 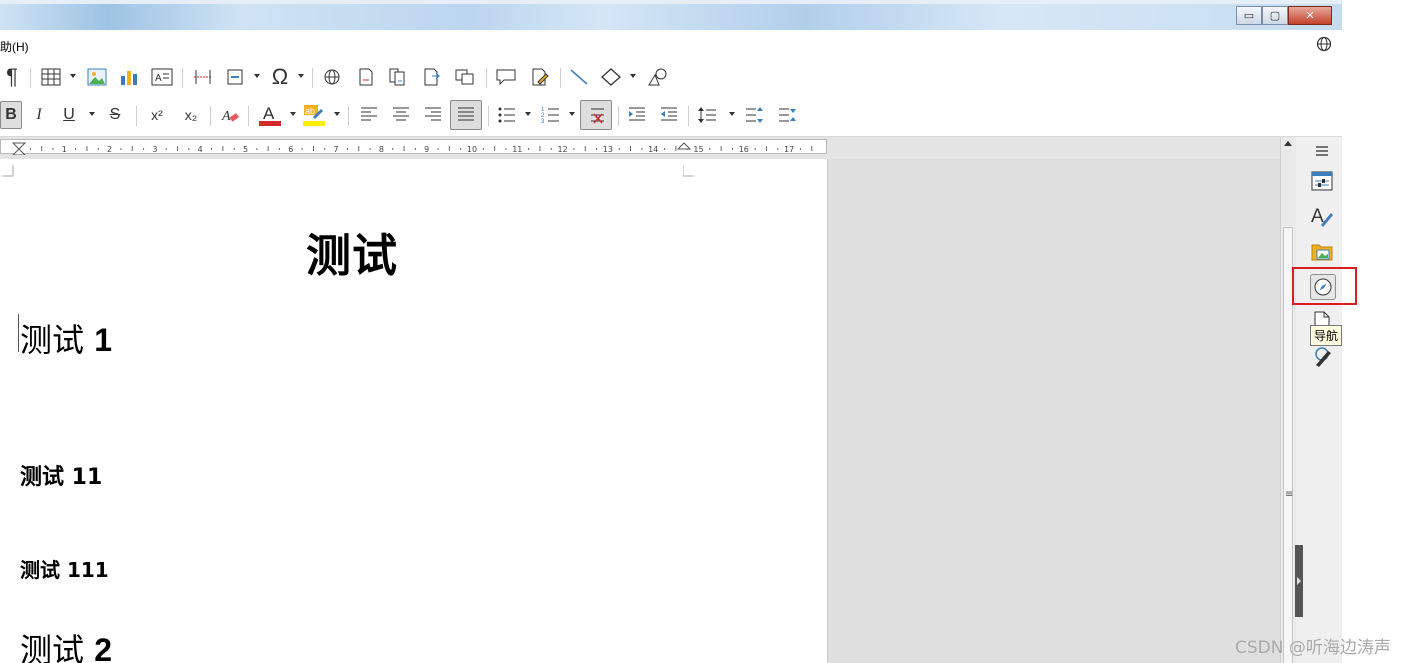 What do you see at coordinates (1322, 356) in the screenshot?
I see `manage-changes-icon` at bounding box center [1322, 356].